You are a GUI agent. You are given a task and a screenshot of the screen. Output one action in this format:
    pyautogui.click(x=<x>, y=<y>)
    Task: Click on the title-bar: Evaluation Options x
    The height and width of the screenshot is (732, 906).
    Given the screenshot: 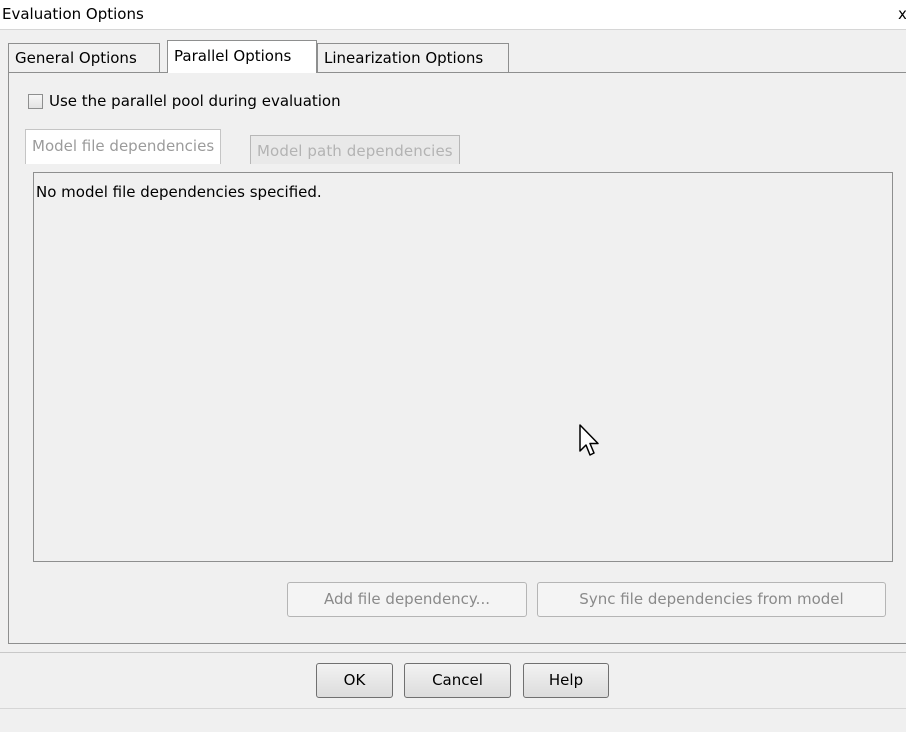 What is the action you would take?
    pyautogui.click(x=453, y=15)
    